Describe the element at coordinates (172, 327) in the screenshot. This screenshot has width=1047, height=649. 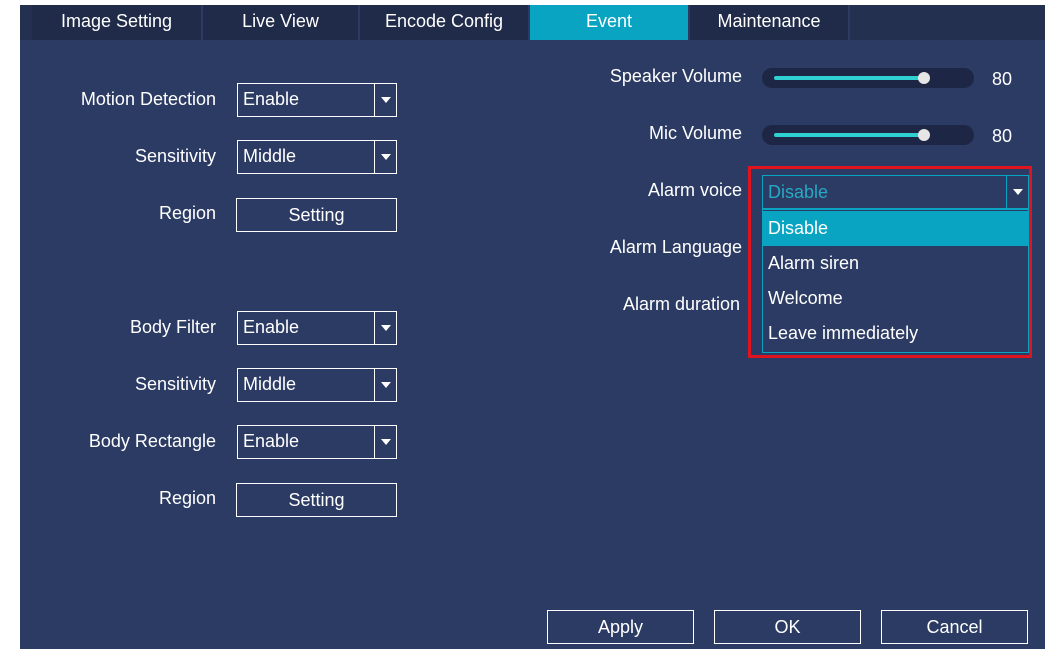
I see `body-filter-label: Body Filter` at that location.